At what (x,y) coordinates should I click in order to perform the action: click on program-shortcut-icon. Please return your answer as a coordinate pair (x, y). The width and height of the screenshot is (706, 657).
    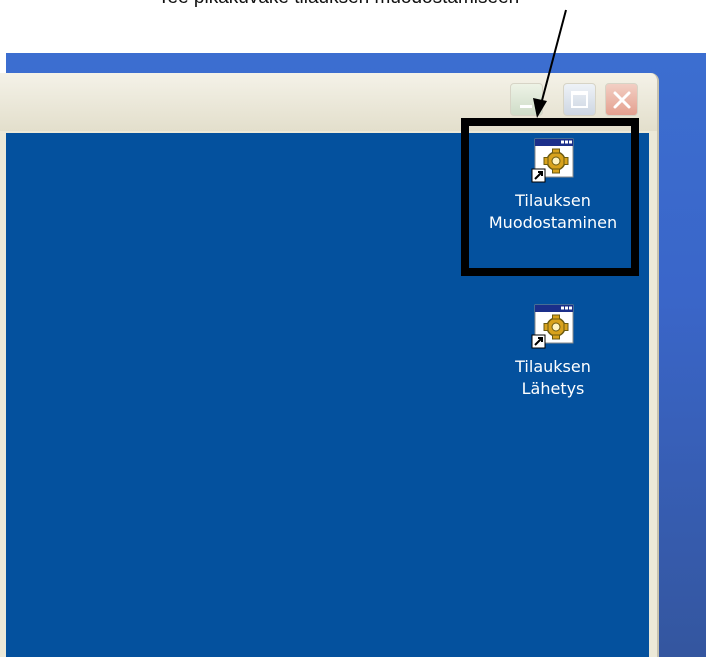
    Looking at the image, I should click on (553, 326).